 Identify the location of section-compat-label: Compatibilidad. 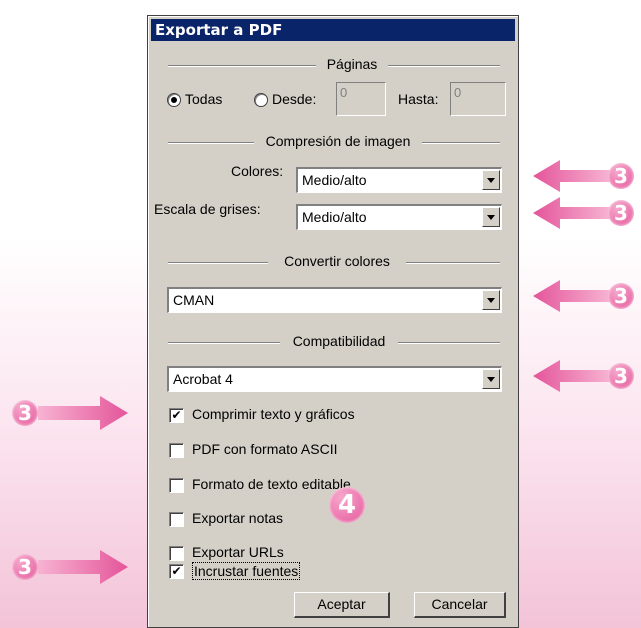
(339, 341).